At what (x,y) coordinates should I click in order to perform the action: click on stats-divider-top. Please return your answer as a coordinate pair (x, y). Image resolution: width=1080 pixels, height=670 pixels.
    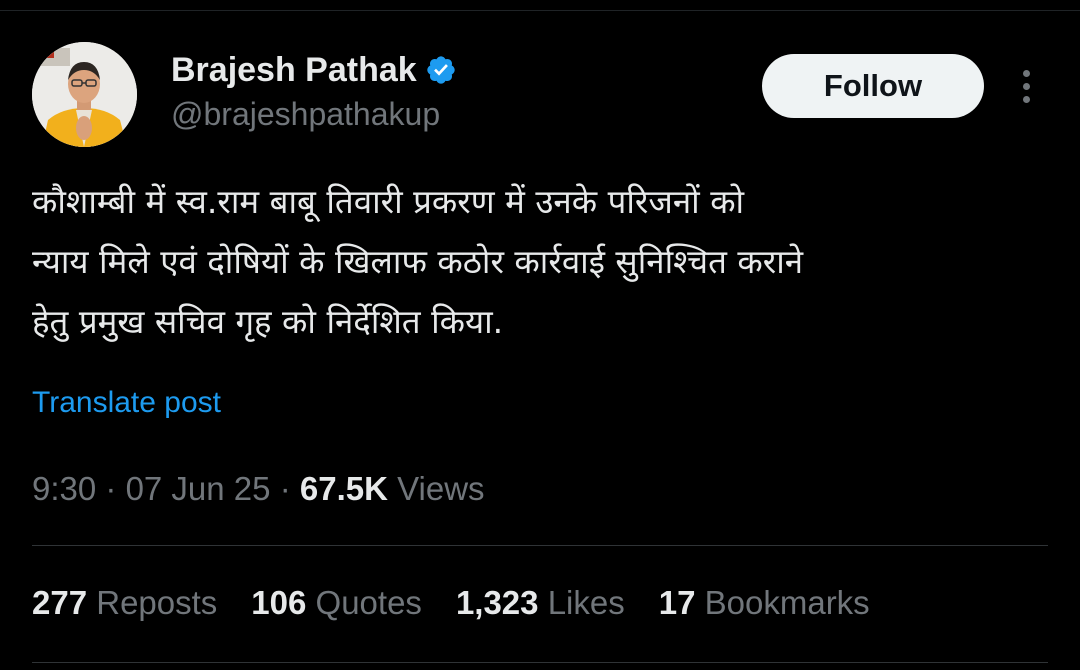
    Looking at the image, I should click on (540, 545).